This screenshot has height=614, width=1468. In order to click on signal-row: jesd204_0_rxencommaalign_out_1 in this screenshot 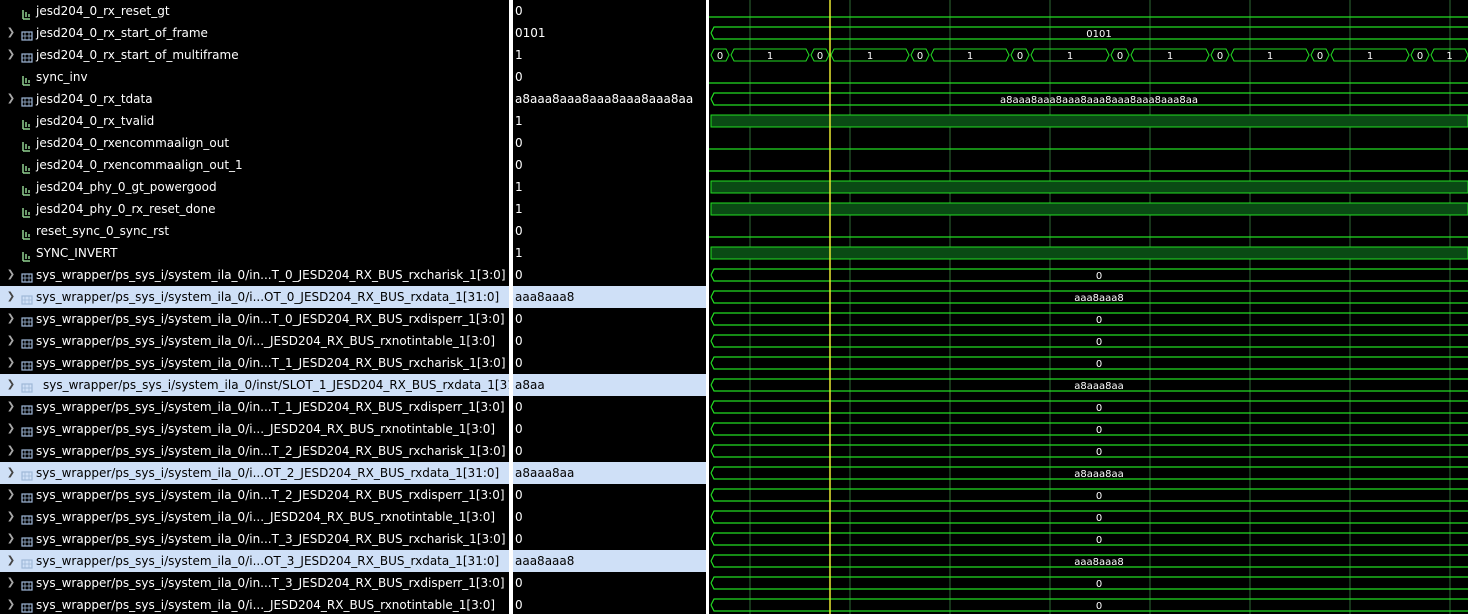, I will do `click(254, 165)`.